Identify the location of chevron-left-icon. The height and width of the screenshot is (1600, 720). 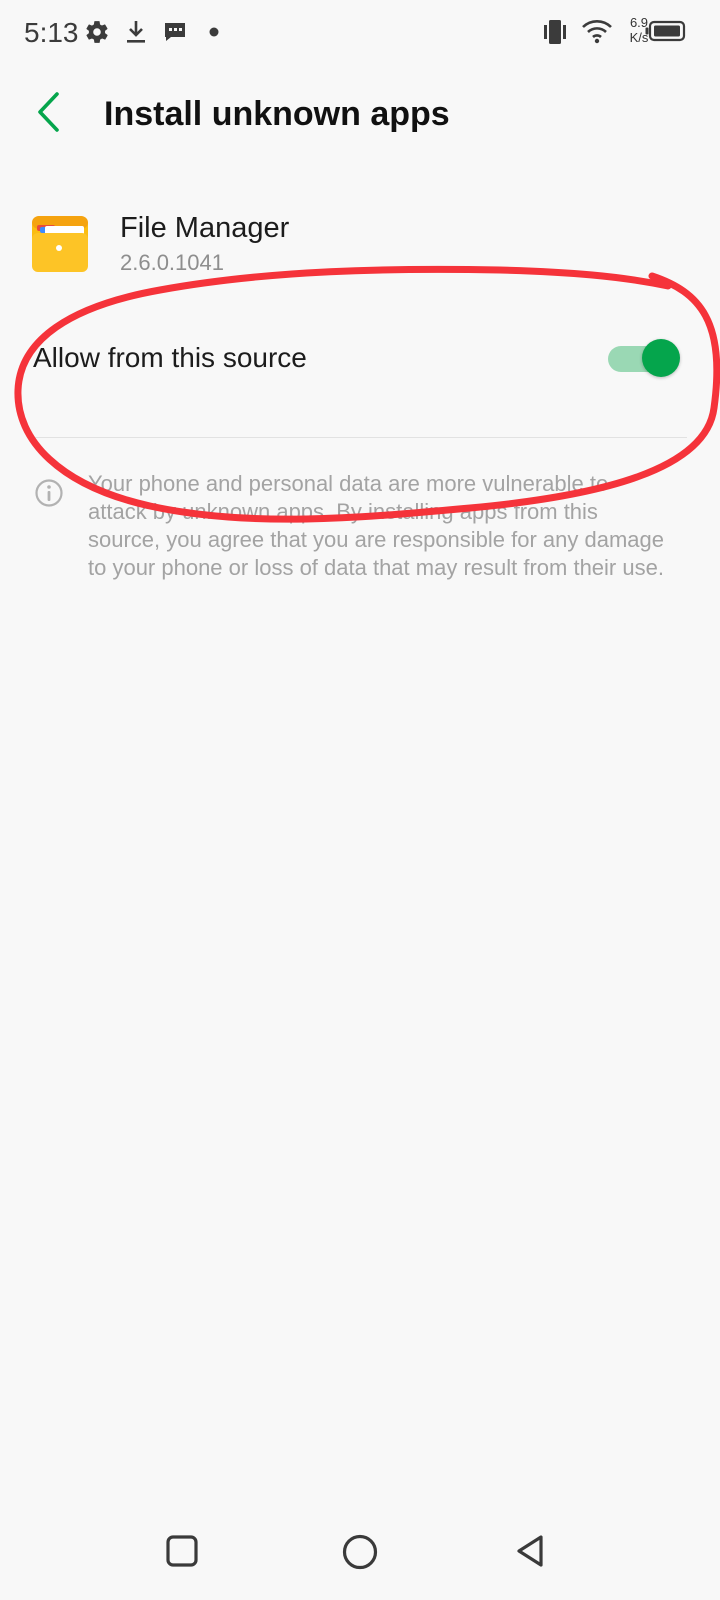
(48, 112).